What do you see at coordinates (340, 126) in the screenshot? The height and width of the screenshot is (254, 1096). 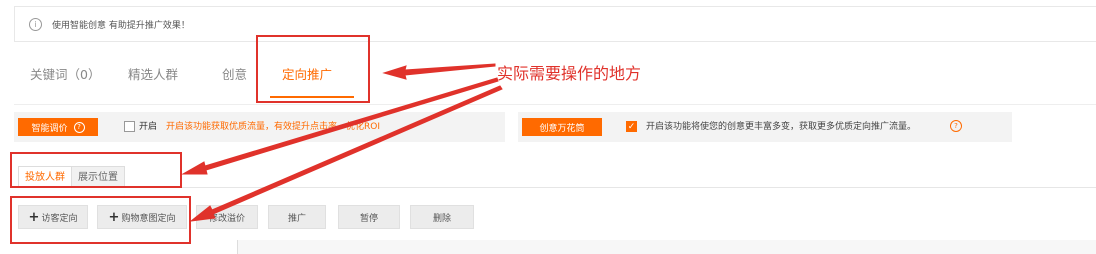 I see `arrow-to-subtabs` at bounding box center [340, 126].